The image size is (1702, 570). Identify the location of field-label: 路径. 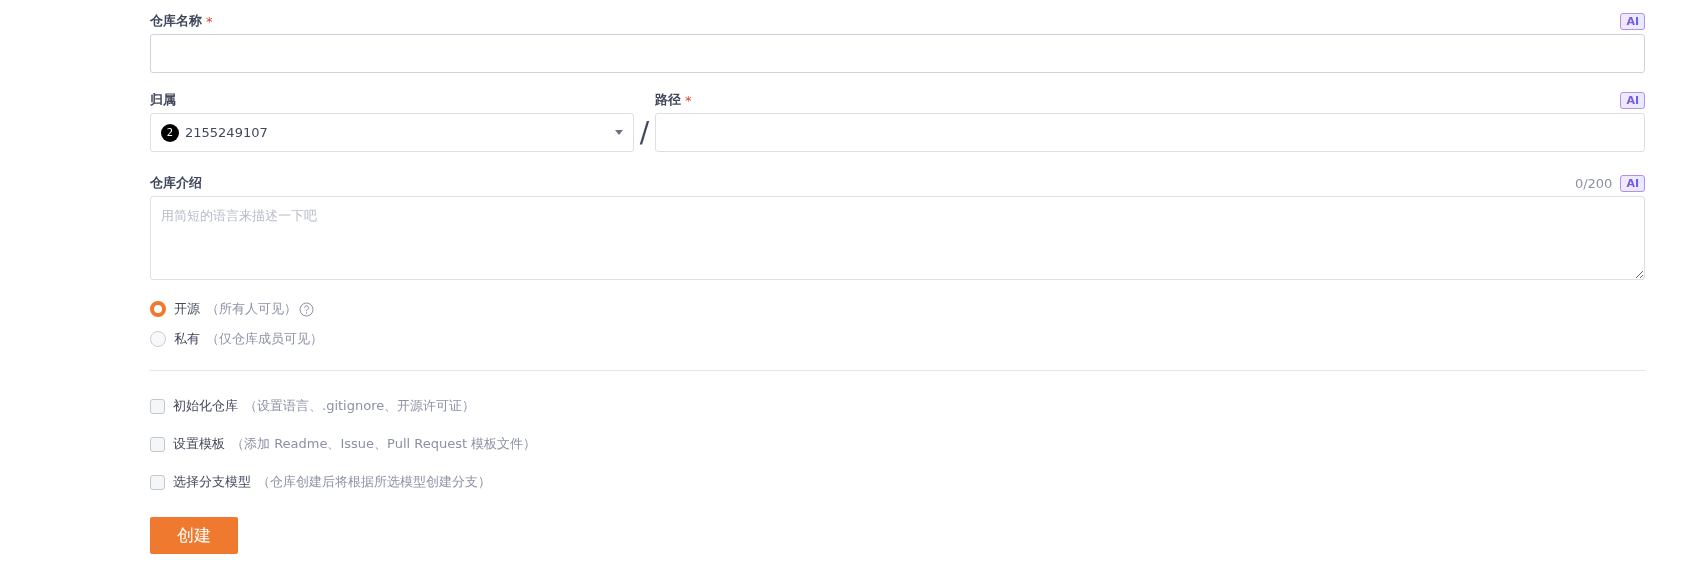
(668, 100).